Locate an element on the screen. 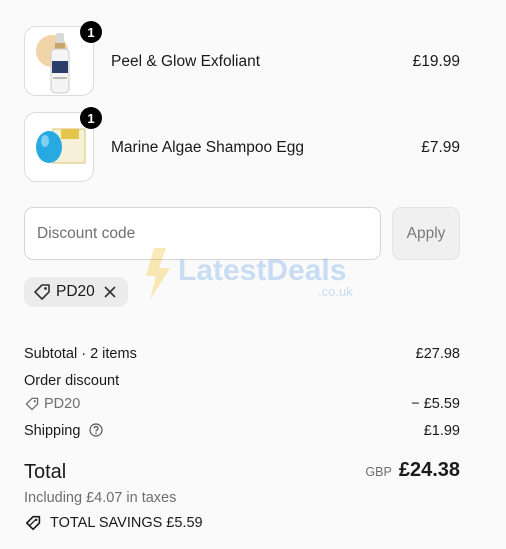 The height and width of the screenshot is (549, 506). total-label: Total is located at coordinates (45, 472).